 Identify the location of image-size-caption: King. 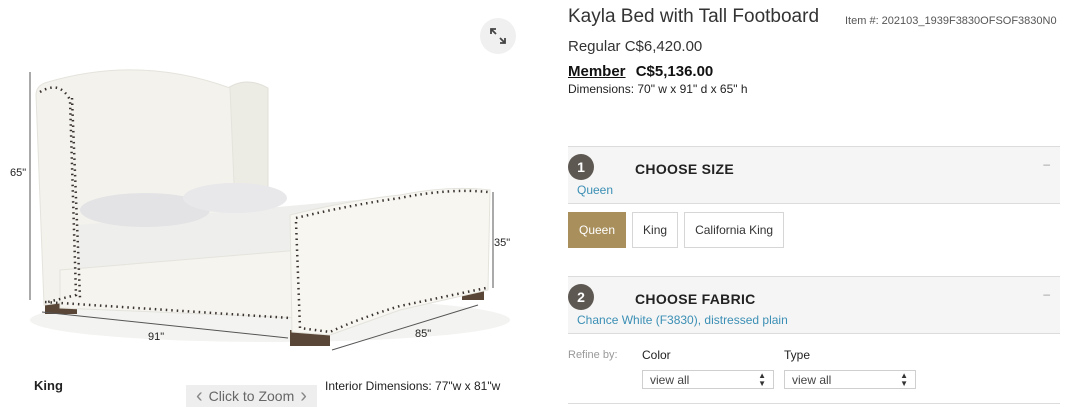
(48, 385).